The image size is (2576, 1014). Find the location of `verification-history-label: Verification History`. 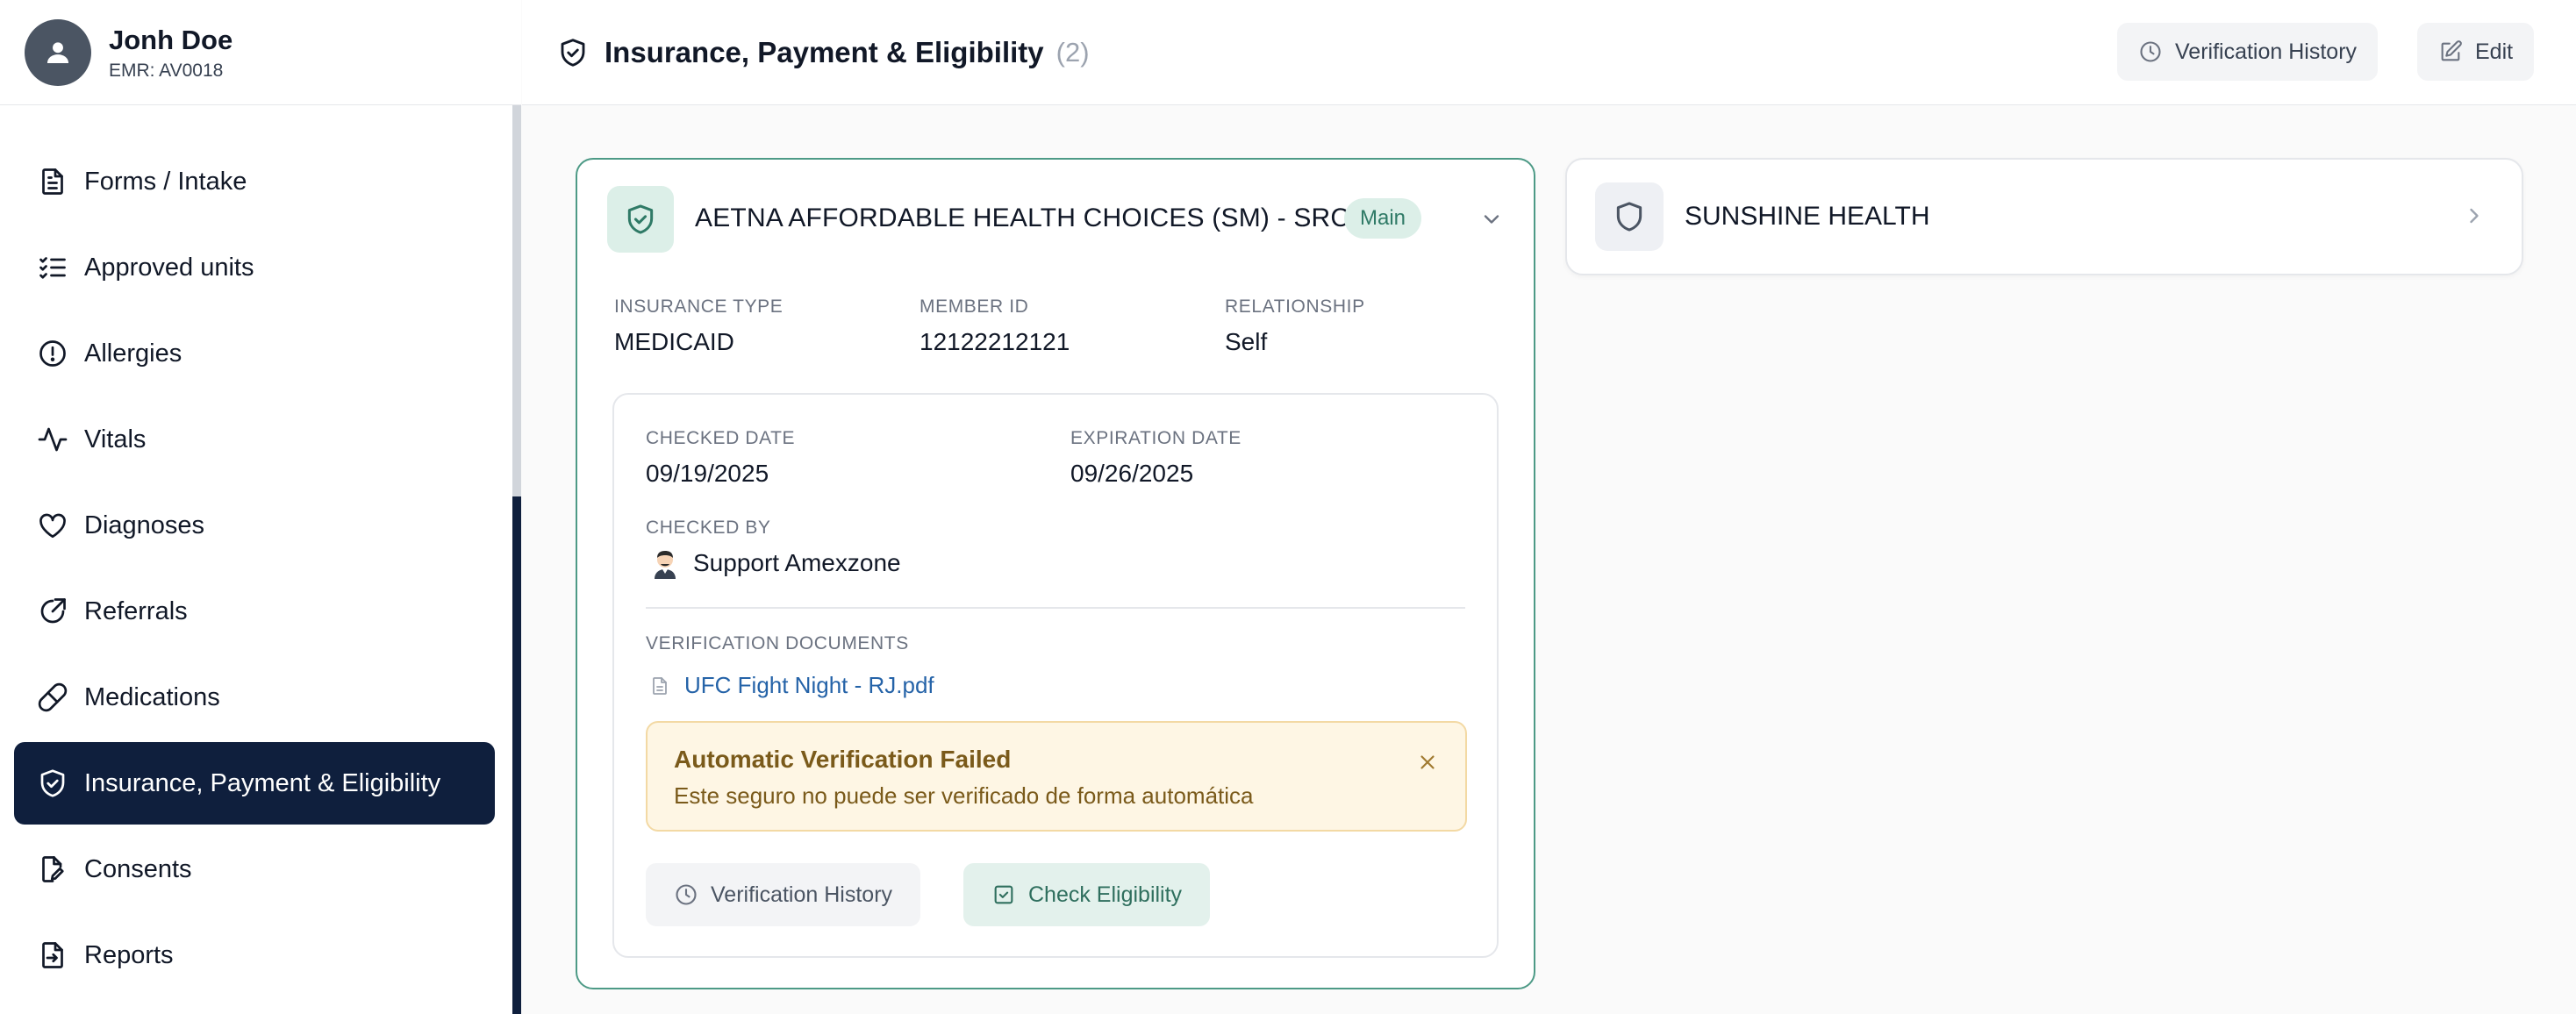

verification-history-label: Verification History is located at coordinates (2266, 52).